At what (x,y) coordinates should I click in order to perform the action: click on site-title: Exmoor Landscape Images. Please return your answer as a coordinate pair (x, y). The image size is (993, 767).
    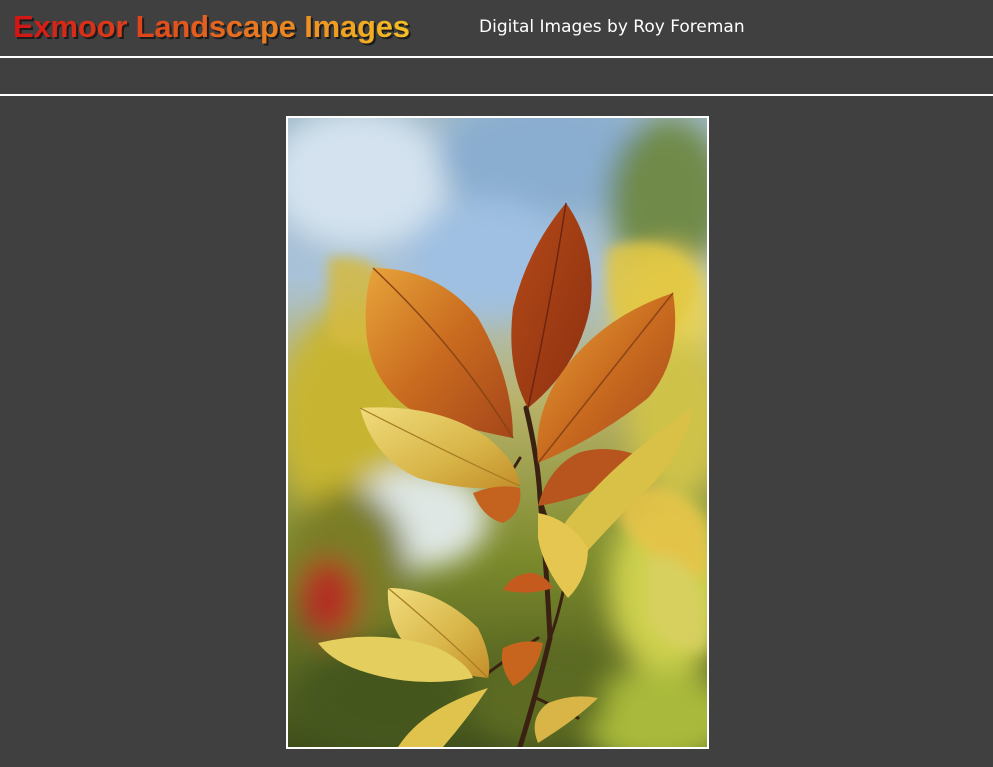
    Looking at the image, I should click on (211, 27).